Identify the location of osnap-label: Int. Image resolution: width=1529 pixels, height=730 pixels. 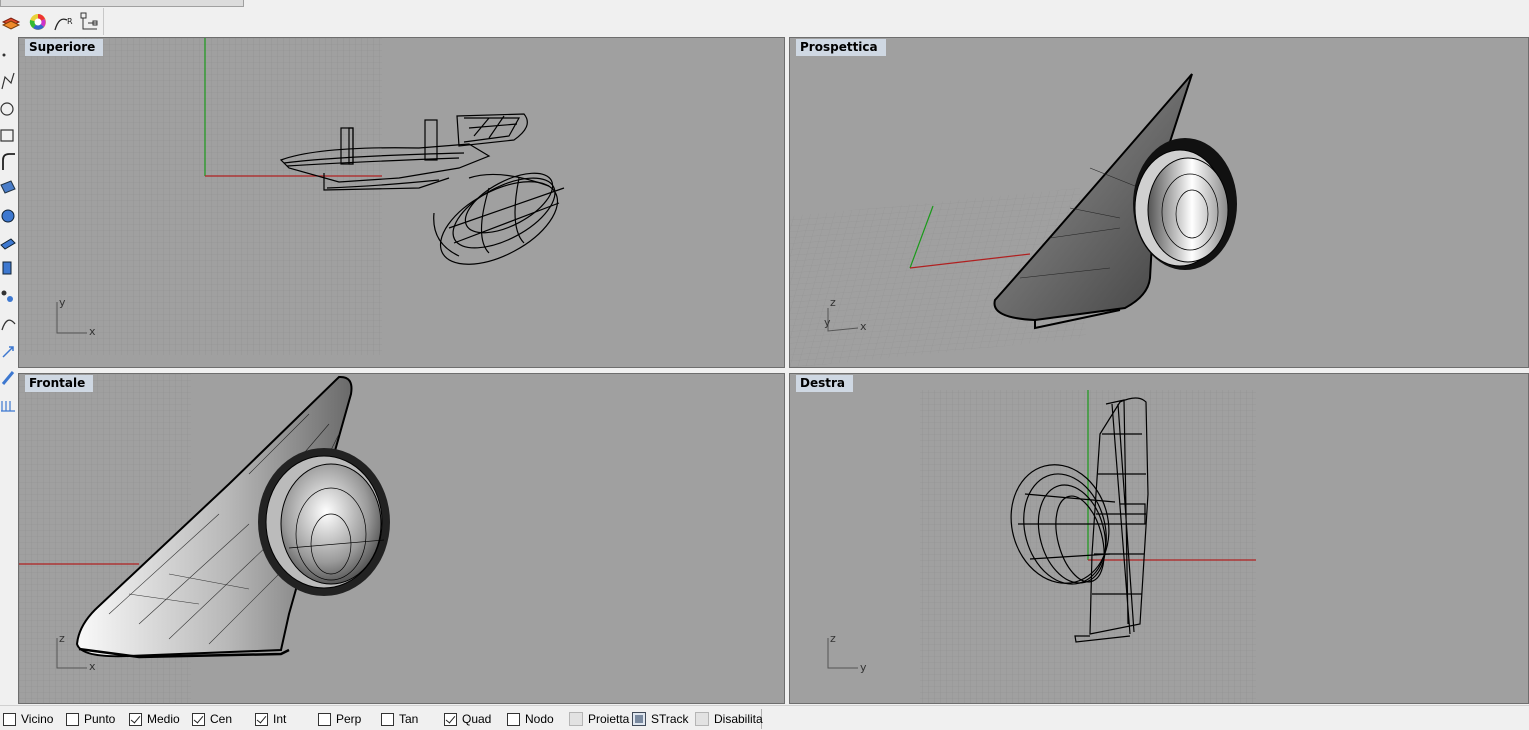
(280, 719).